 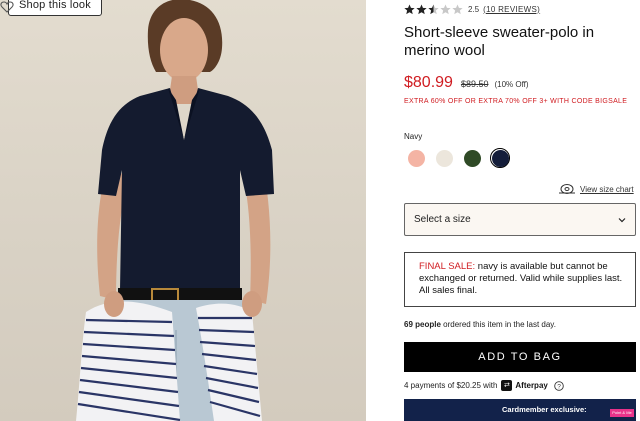 I want to click on original-price: $89.50, so click(x=474, y=84).